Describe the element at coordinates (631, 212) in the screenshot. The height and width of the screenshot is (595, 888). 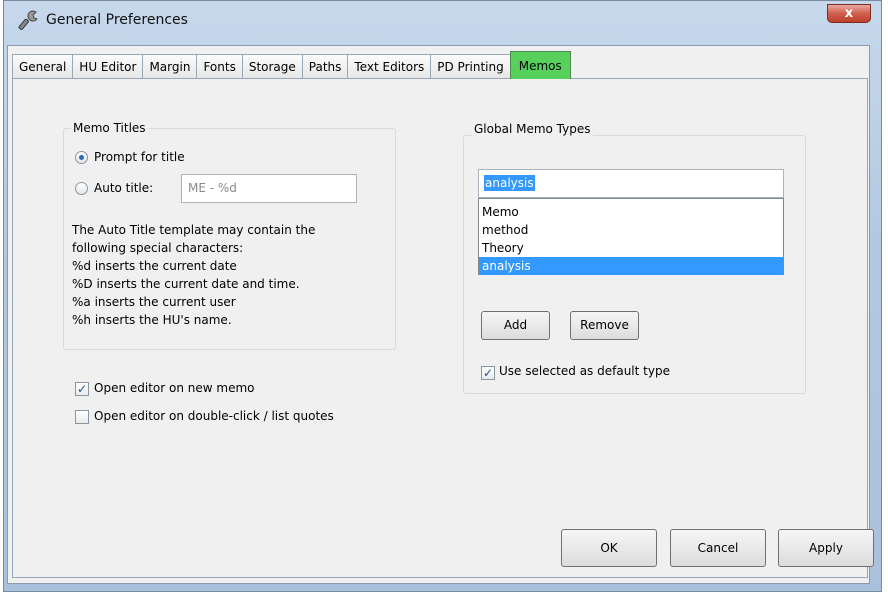
I see `list-item-memo: Memo` at that location.